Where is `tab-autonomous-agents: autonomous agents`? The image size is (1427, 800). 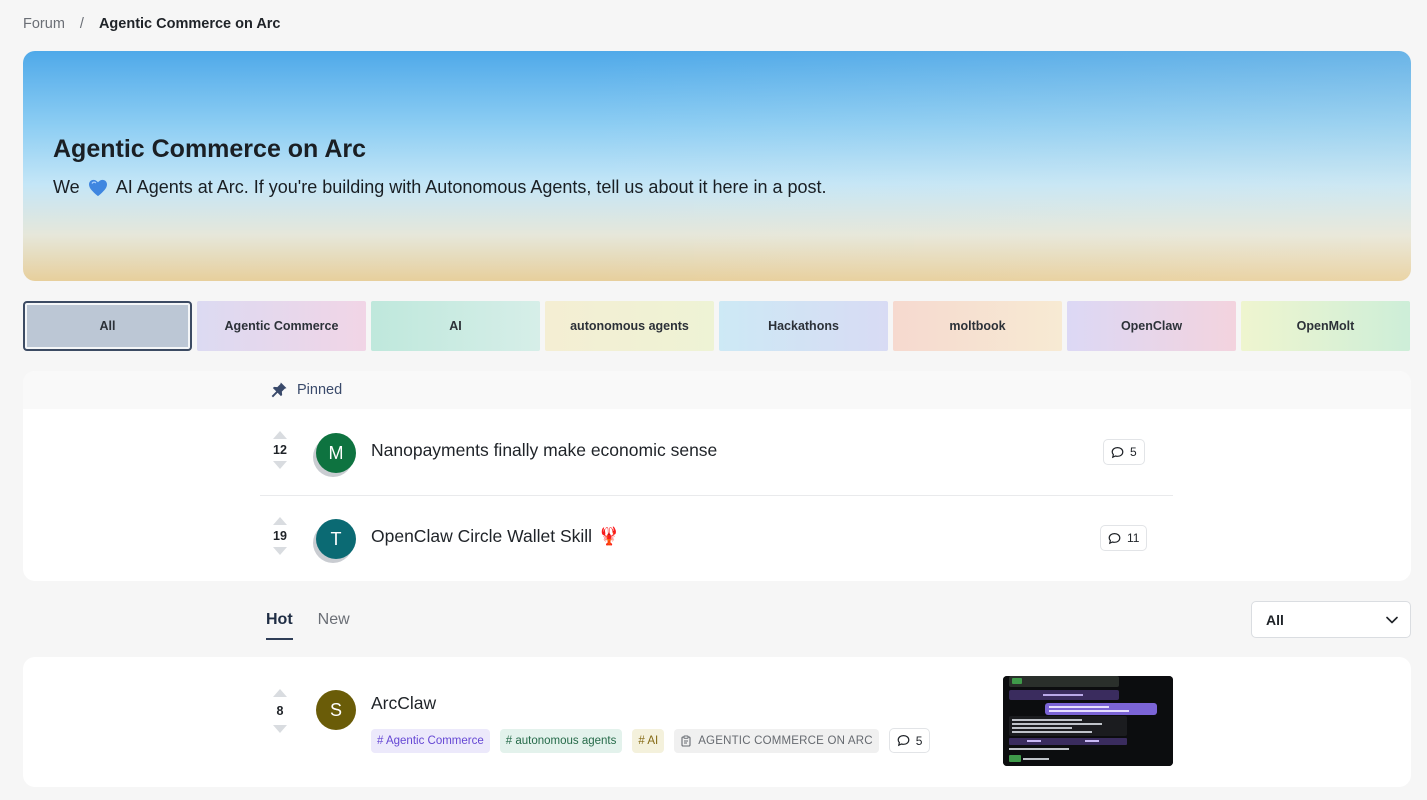 tab-autonomous-agents: autonomous agents is located at coordinates (629, 326).